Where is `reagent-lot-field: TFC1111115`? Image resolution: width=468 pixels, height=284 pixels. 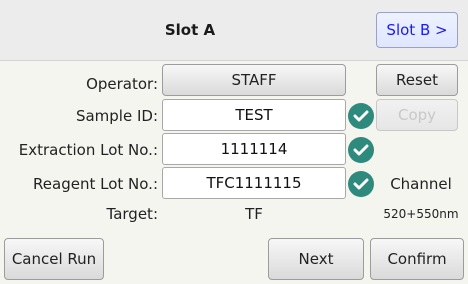
reagent-lot-field: TFC1111115 is located at coordinates (254, 183).